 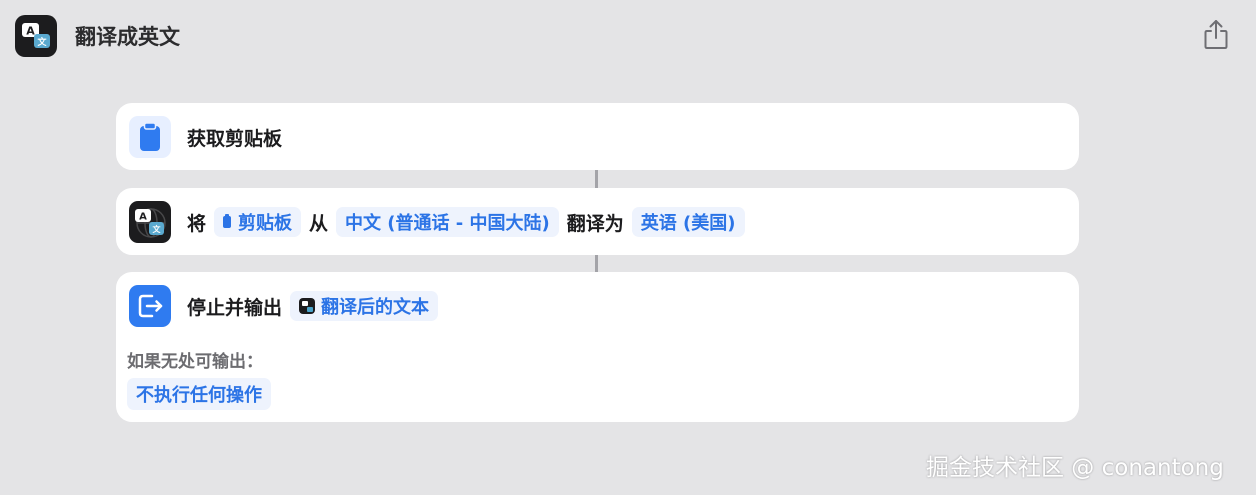 I want to click on fallback-label: 如果无处可输出：, so click(x=195, y=362).